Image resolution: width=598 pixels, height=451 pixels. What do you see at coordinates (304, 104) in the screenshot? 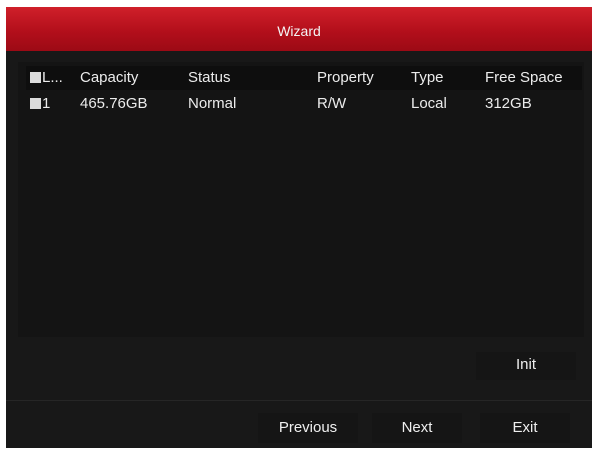
I see `table-row: 1 465.76GB Normal R/W Local 312GB` at bounding box center [304, 104].